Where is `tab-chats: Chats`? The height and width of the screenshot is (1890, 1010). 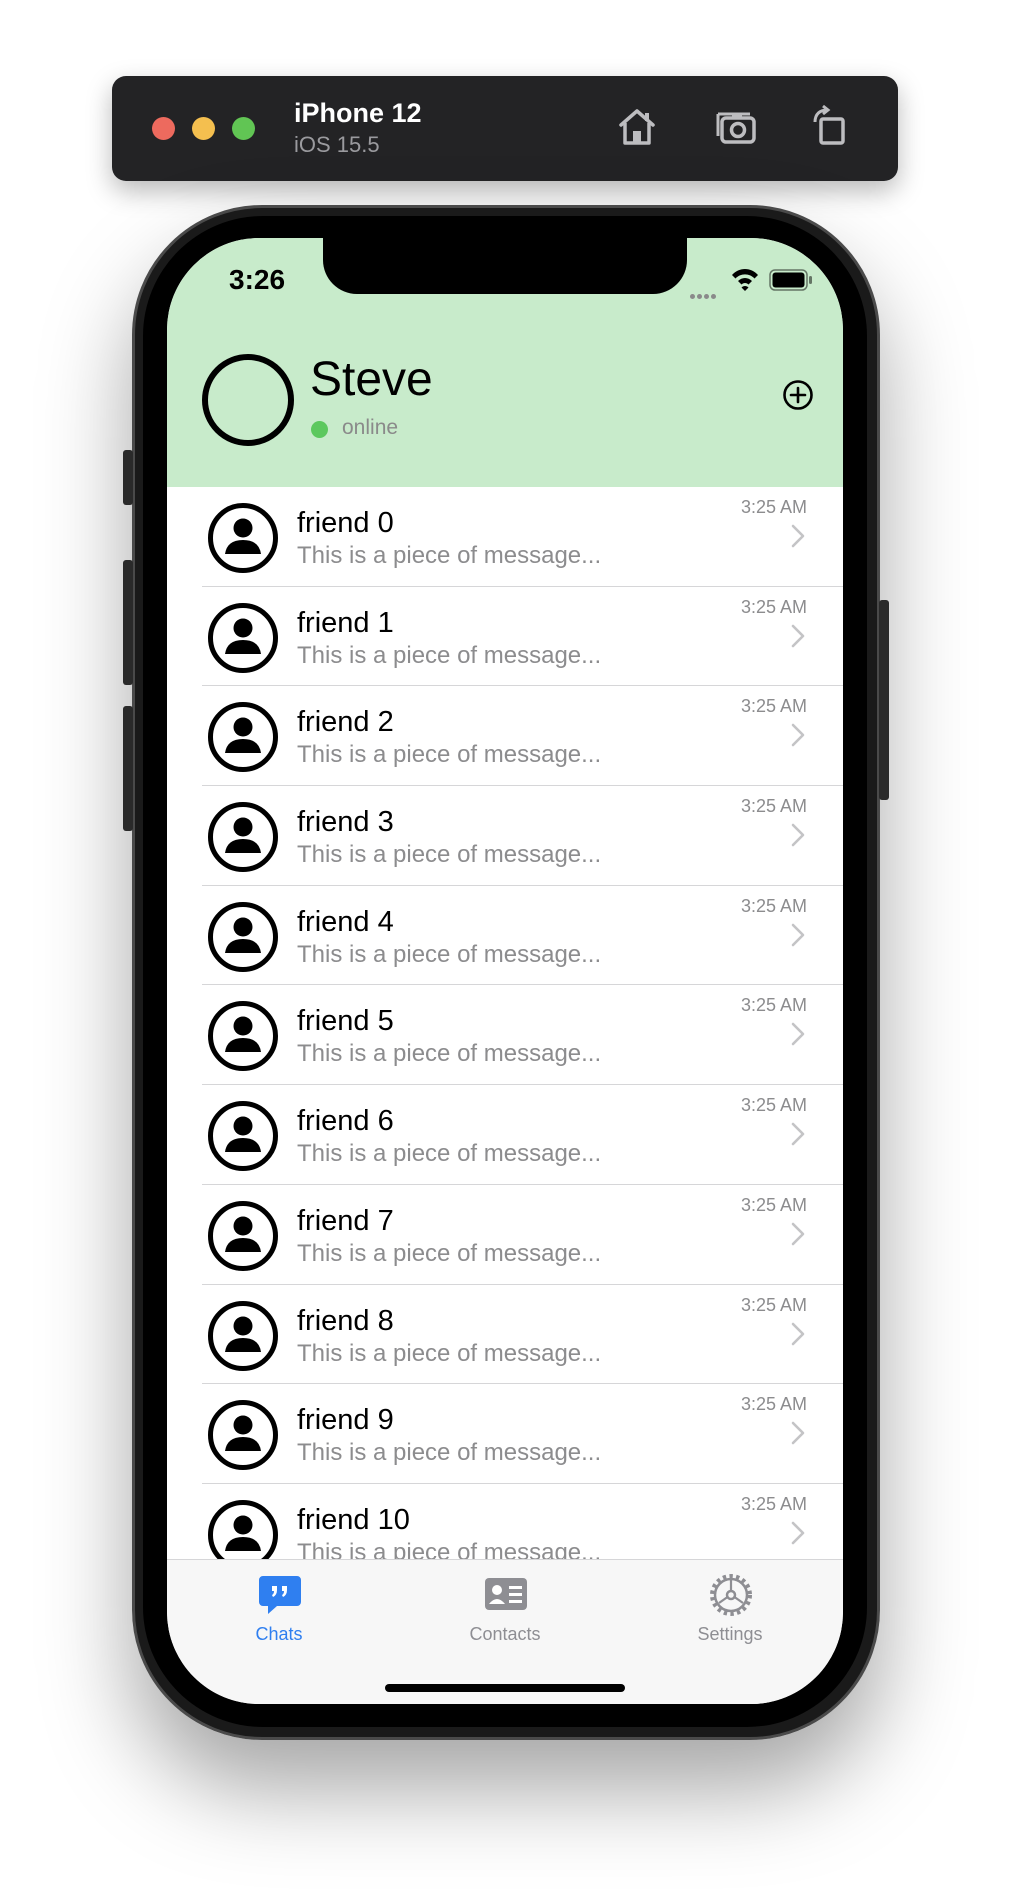
tab-chats: Chats is located at coordinates (279, 1610).